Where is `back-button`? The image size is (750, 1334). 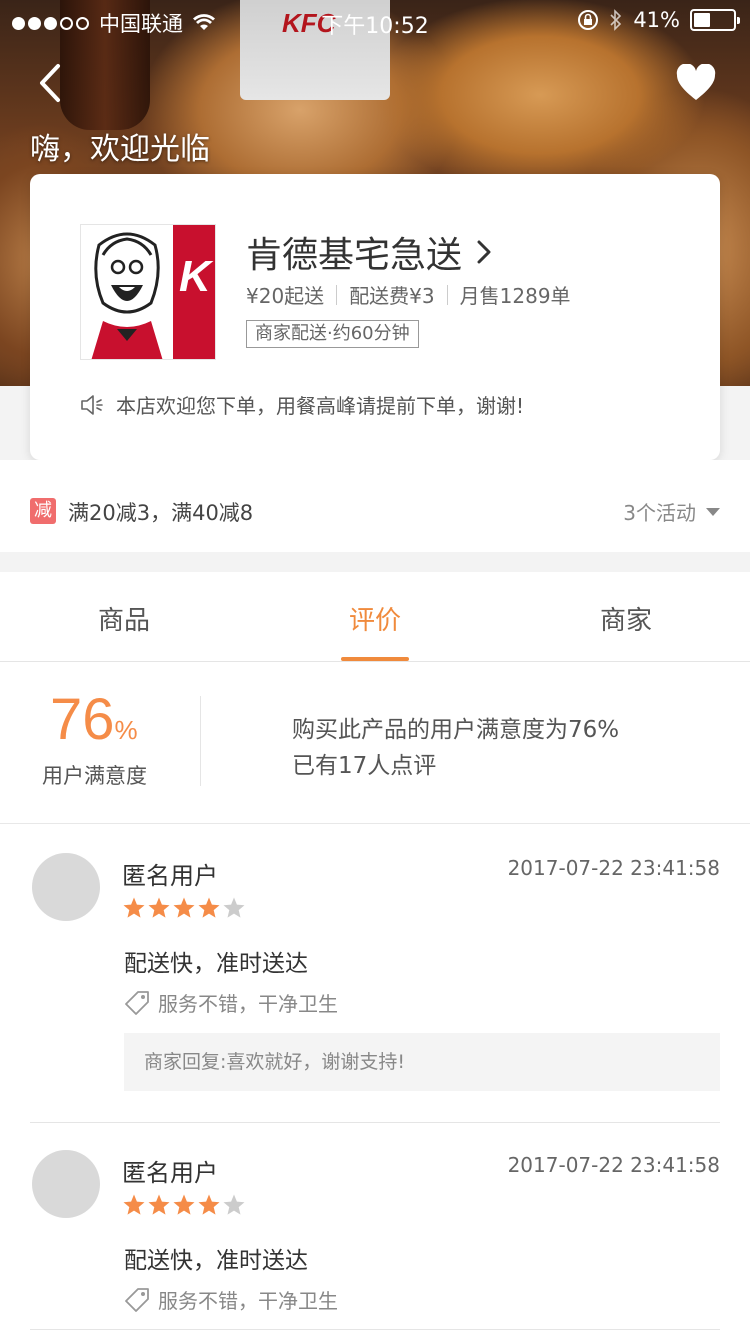
back-button is located at coordinates (50, 83).